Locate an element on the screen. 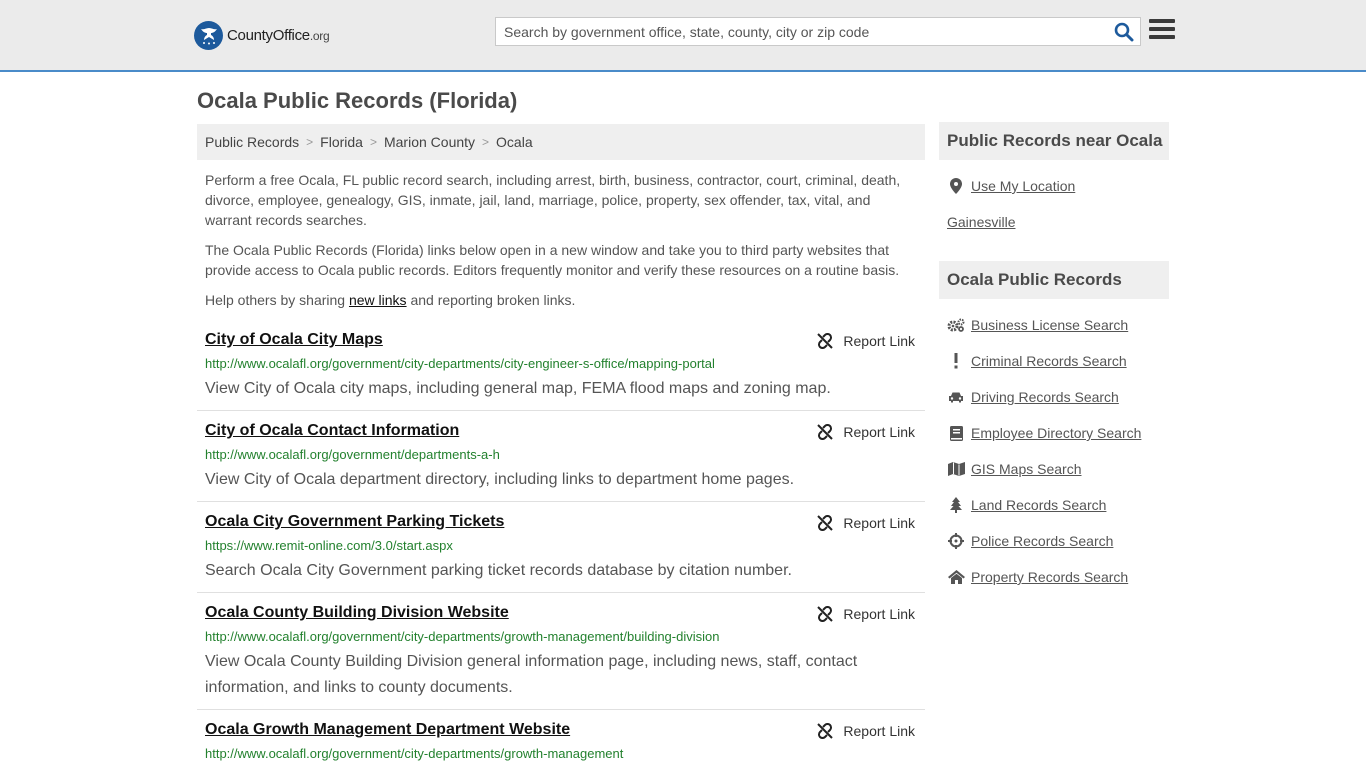  sidebar-item-label: Driving Records Search is located at coordinates (1045, 397).